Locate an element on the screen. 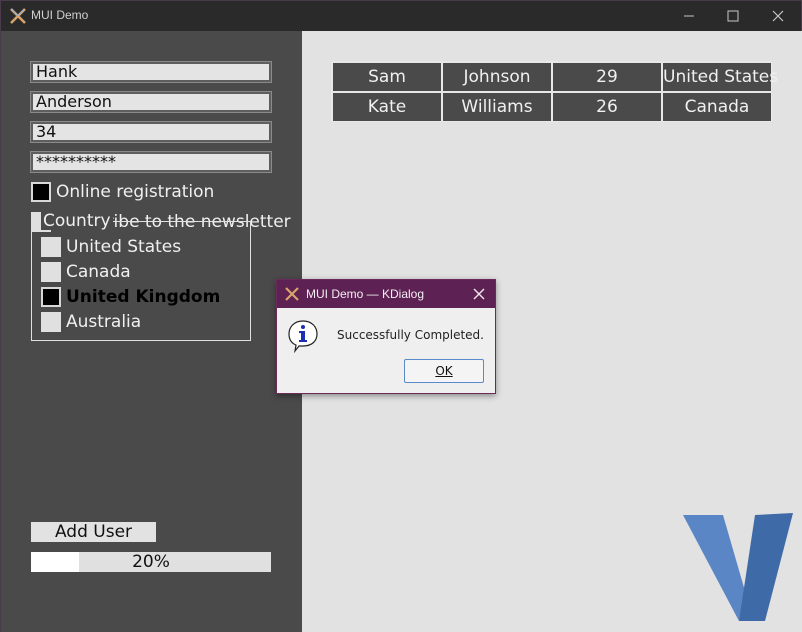 The width and height of the screenshot is (802, 632). country-label-united-kingdom: United Kingdom is located at coordinates (143, 297).